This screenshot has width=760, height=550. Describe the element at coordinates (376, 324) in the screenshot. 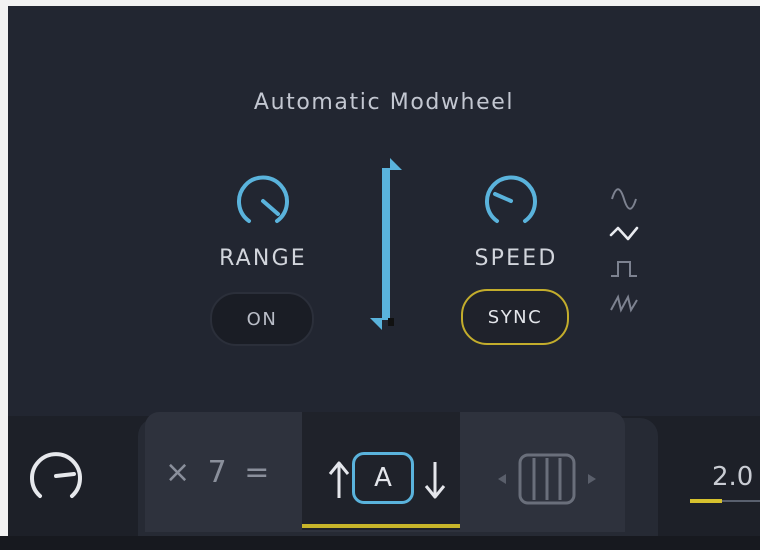

I see `range-bottom-handle` at that location.